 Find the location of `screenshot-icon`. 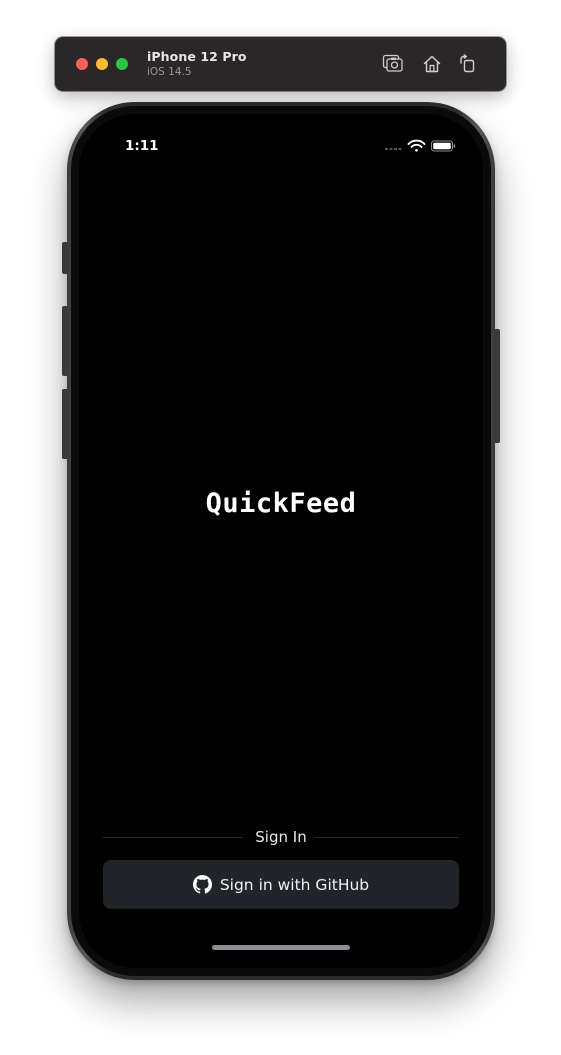

screenshot-icon is located at coordinates (392, 63).